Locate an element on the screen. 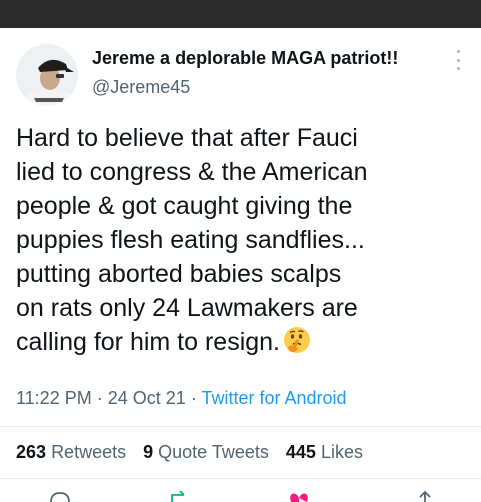 The height and width of the screenshot is (502, 481). quote-tweets-label: Quote Tweets is located at coordinates (213, 452).